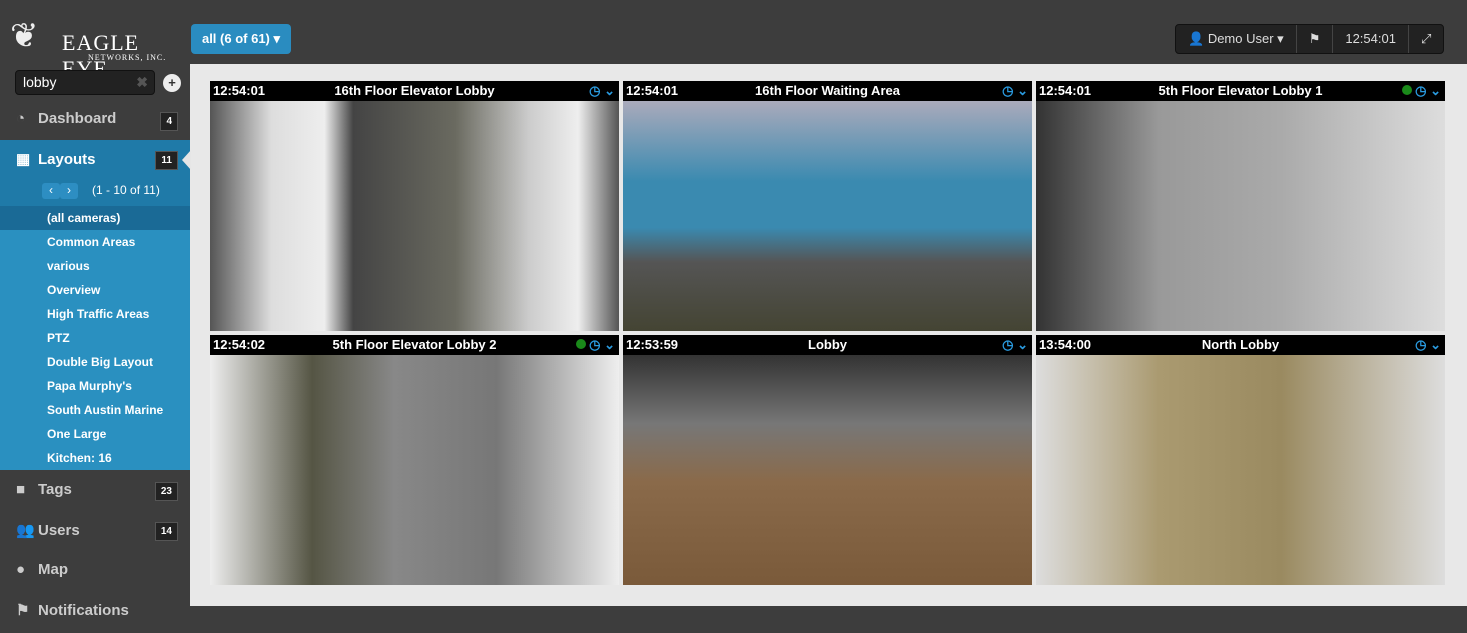 The width and height of the screenshot is (1467, 633). Describe the element at coordinates (142, 82) in the screenshot. I see `clear-icon: ✖` at that location.